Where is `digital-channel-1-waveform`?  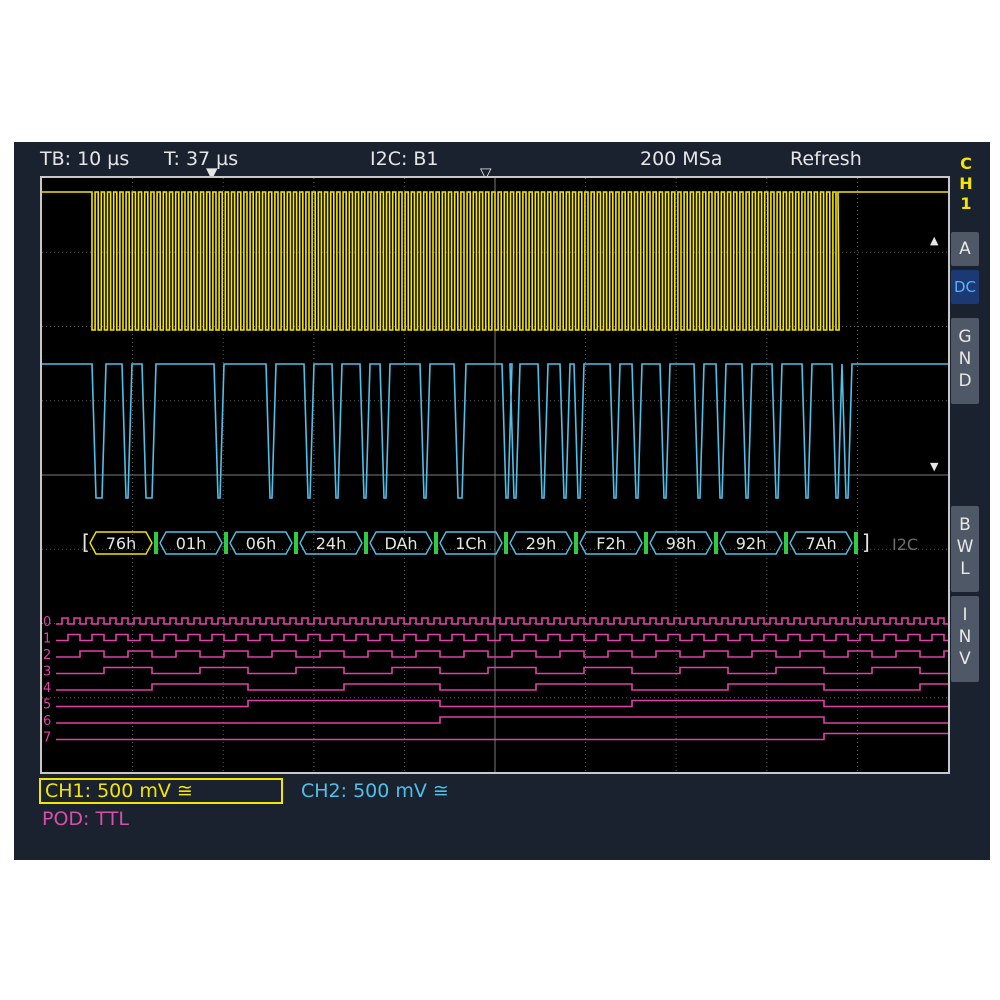 digital-channel-1-waveform is located at coordinates (502, 637).